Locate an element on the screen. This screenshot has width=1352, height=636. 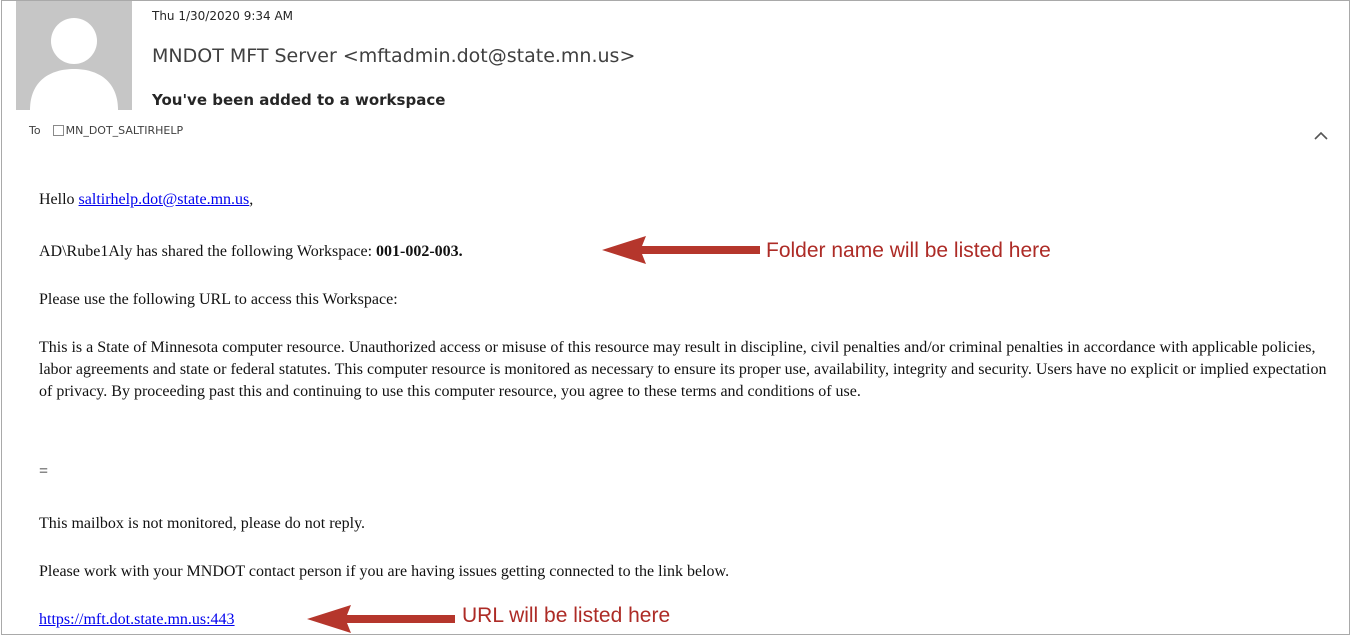
greeting-line: Hello saltirhelp.dot@state.mn.us, is located at coordinates (146, 200).